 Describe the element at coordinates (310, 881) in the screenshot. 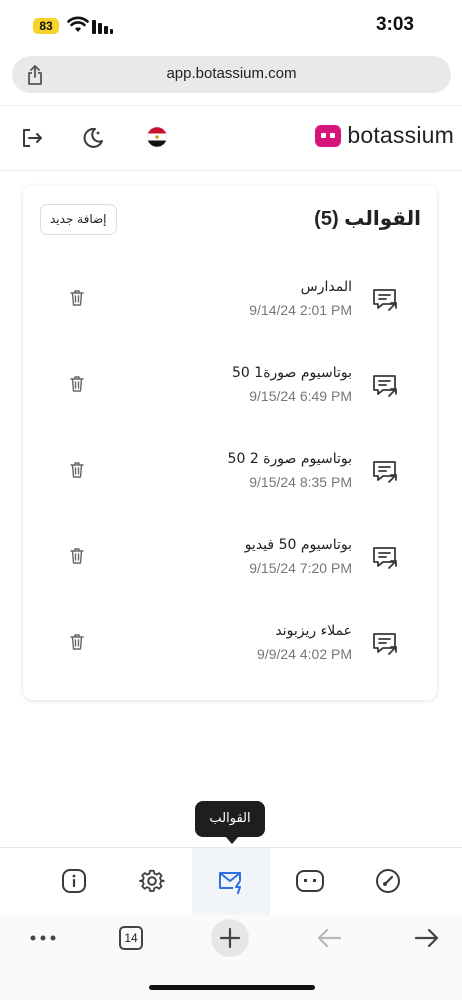

I see `bot-icon` at that location.